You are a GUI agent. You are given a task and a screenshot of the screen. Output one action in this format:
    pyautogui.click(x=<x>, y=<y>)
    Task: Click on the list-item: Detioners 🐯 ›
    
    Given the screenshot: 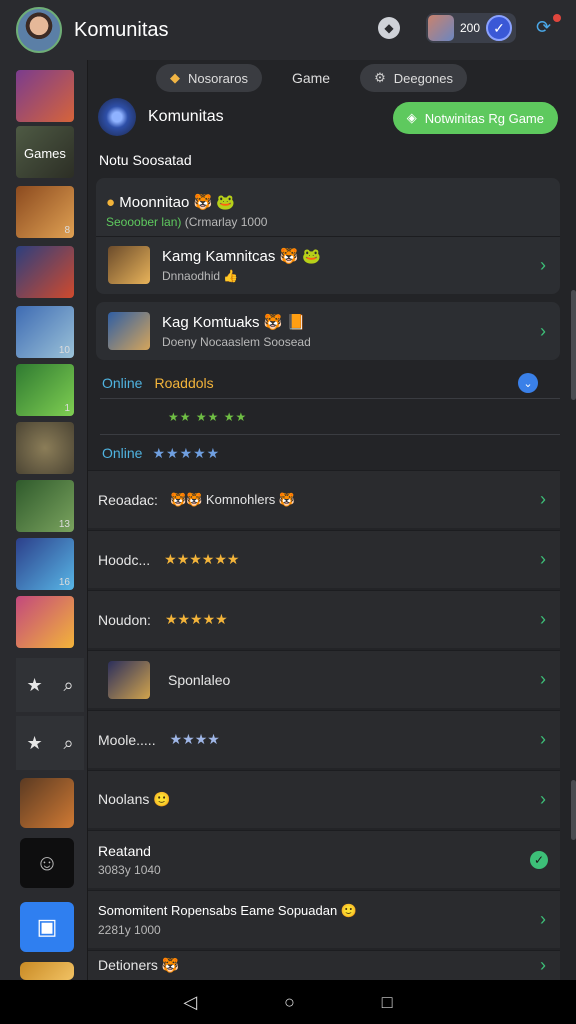 What is the action you would take?
    pyautogui.click(x=324, y=965)
    